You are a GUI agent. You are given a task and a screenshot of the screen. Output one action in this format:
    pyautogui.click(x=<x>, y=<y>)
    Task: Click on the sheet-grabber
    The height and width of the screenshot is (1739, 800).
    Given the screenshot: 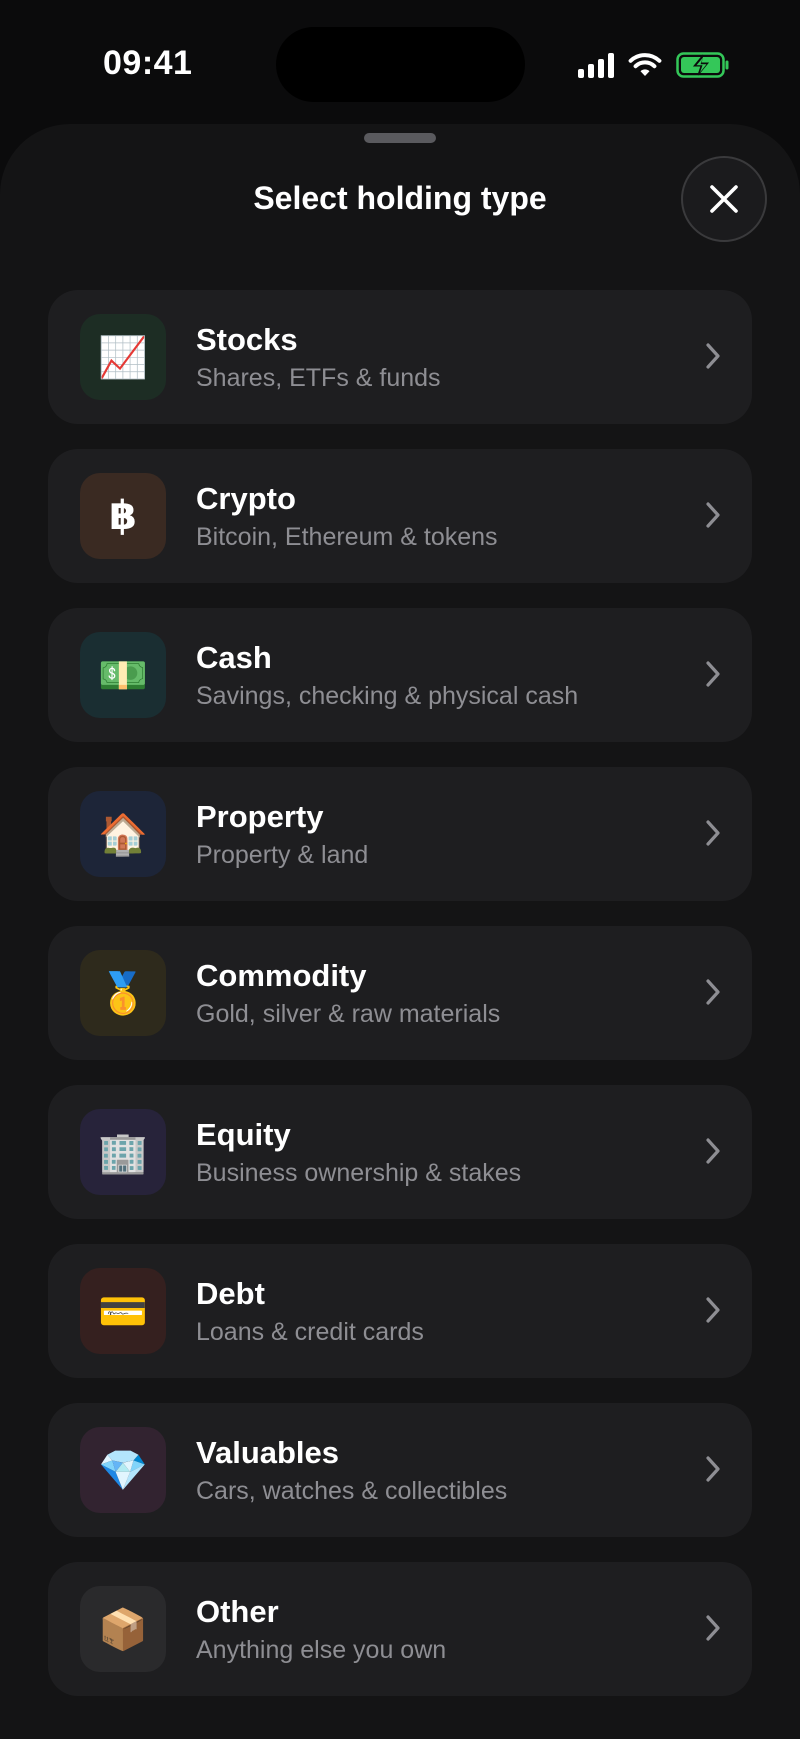 What is the action you would take?
    pyautogui.click(x=400, y=138)
    